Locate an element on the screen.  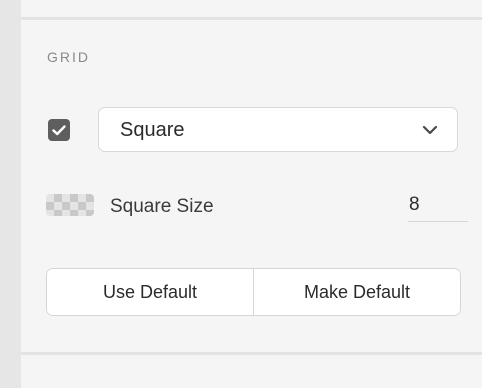
grid-enabled-checkbox is located at coordinates (59, 130).